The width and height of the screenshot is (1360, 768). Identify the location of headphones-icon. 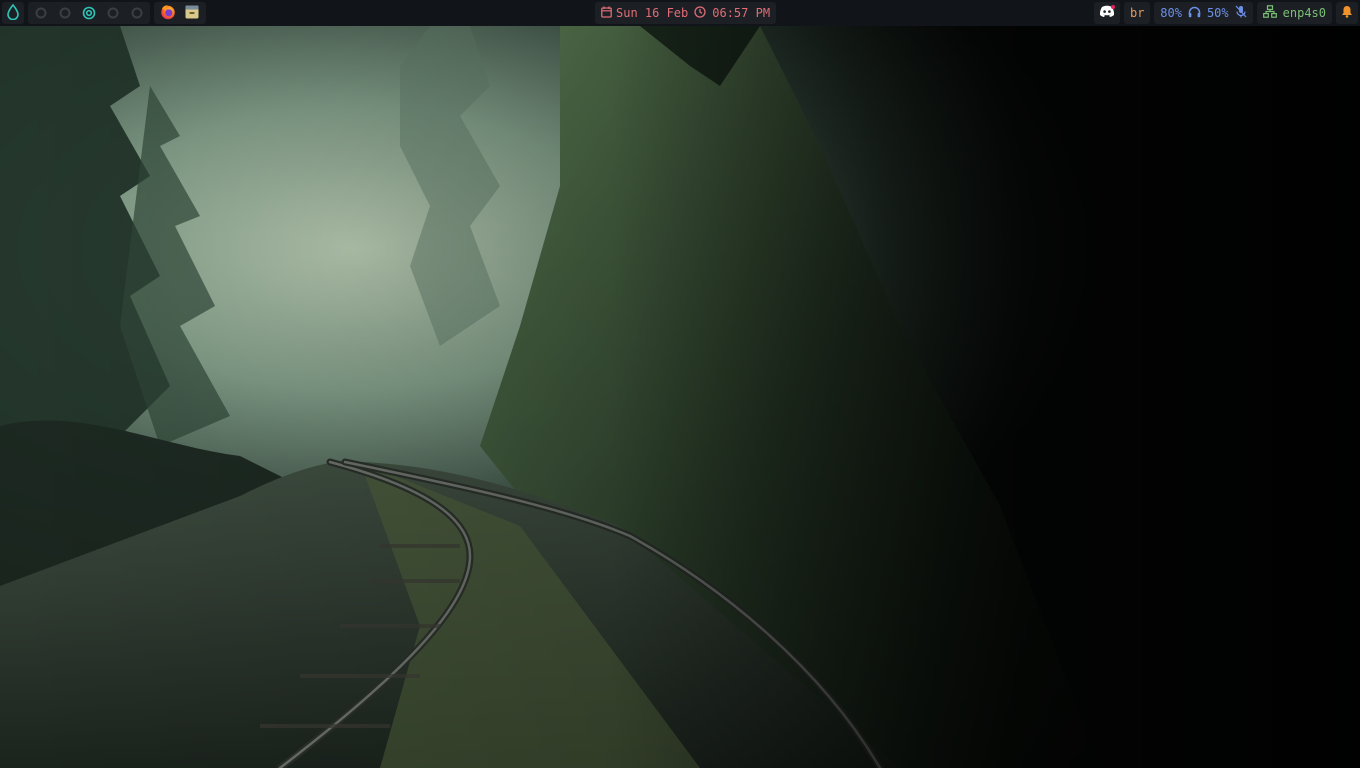
(1194, 13).